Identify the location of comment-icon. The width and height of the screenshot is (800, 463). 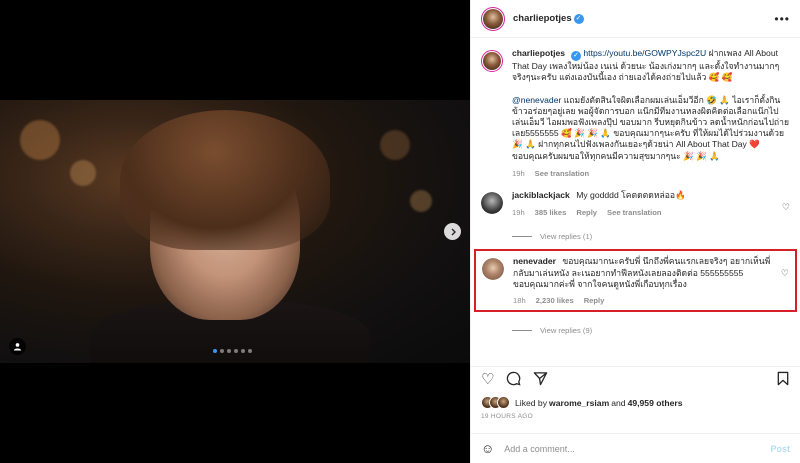
(514, 378).